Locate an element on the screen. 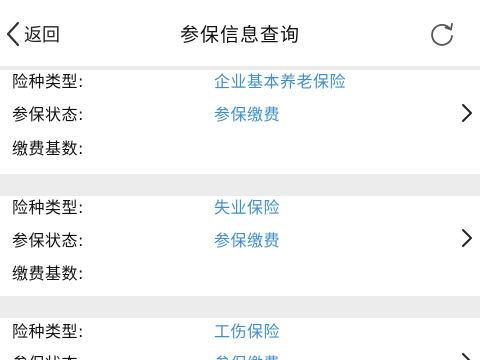 The height and width of the screenshot is (360, 480). record-row-insurance-type: 险种类型: 失业保险 is located at coordinates (240, 208).